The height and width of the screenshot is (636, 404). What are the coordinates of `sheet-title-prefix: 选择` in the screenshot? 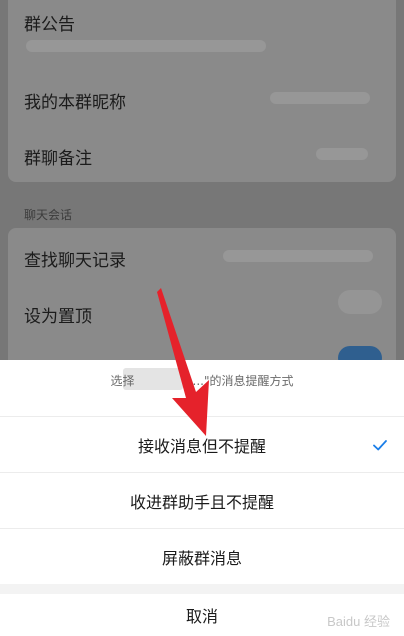 It's located at (122, 381).